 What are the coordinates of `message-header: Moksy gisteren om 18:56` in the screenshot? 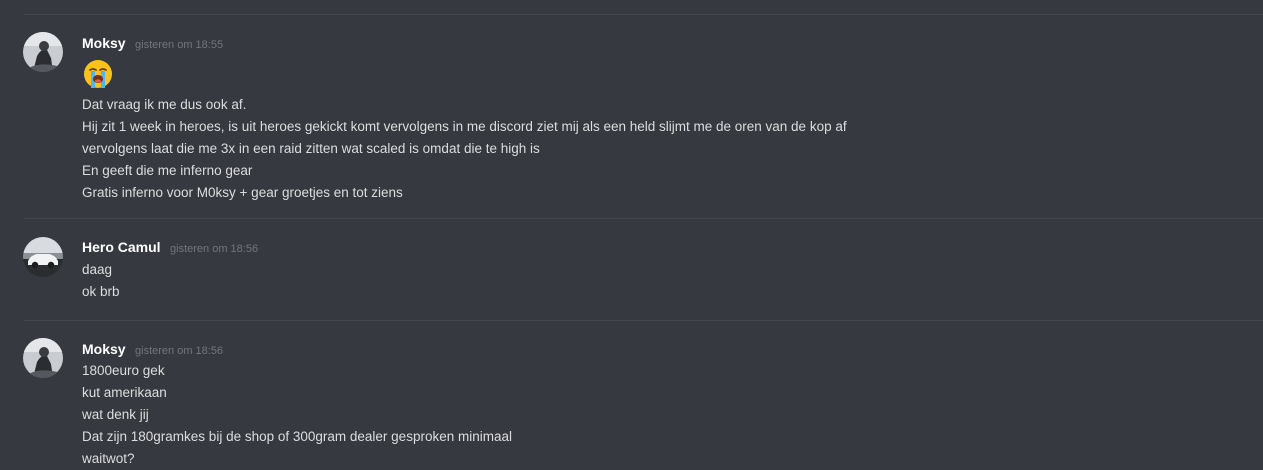 It's located at (152, 350).